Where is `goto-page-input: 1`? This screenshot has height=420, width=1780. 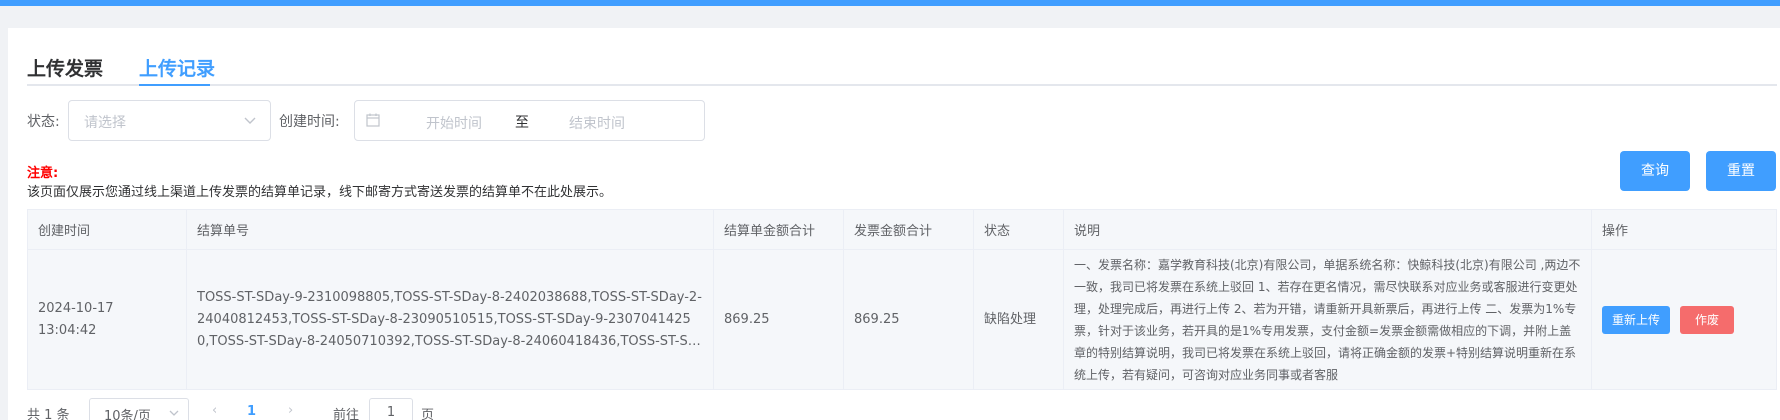
goto-page-input: 1 is located at coordinates (391, 409).